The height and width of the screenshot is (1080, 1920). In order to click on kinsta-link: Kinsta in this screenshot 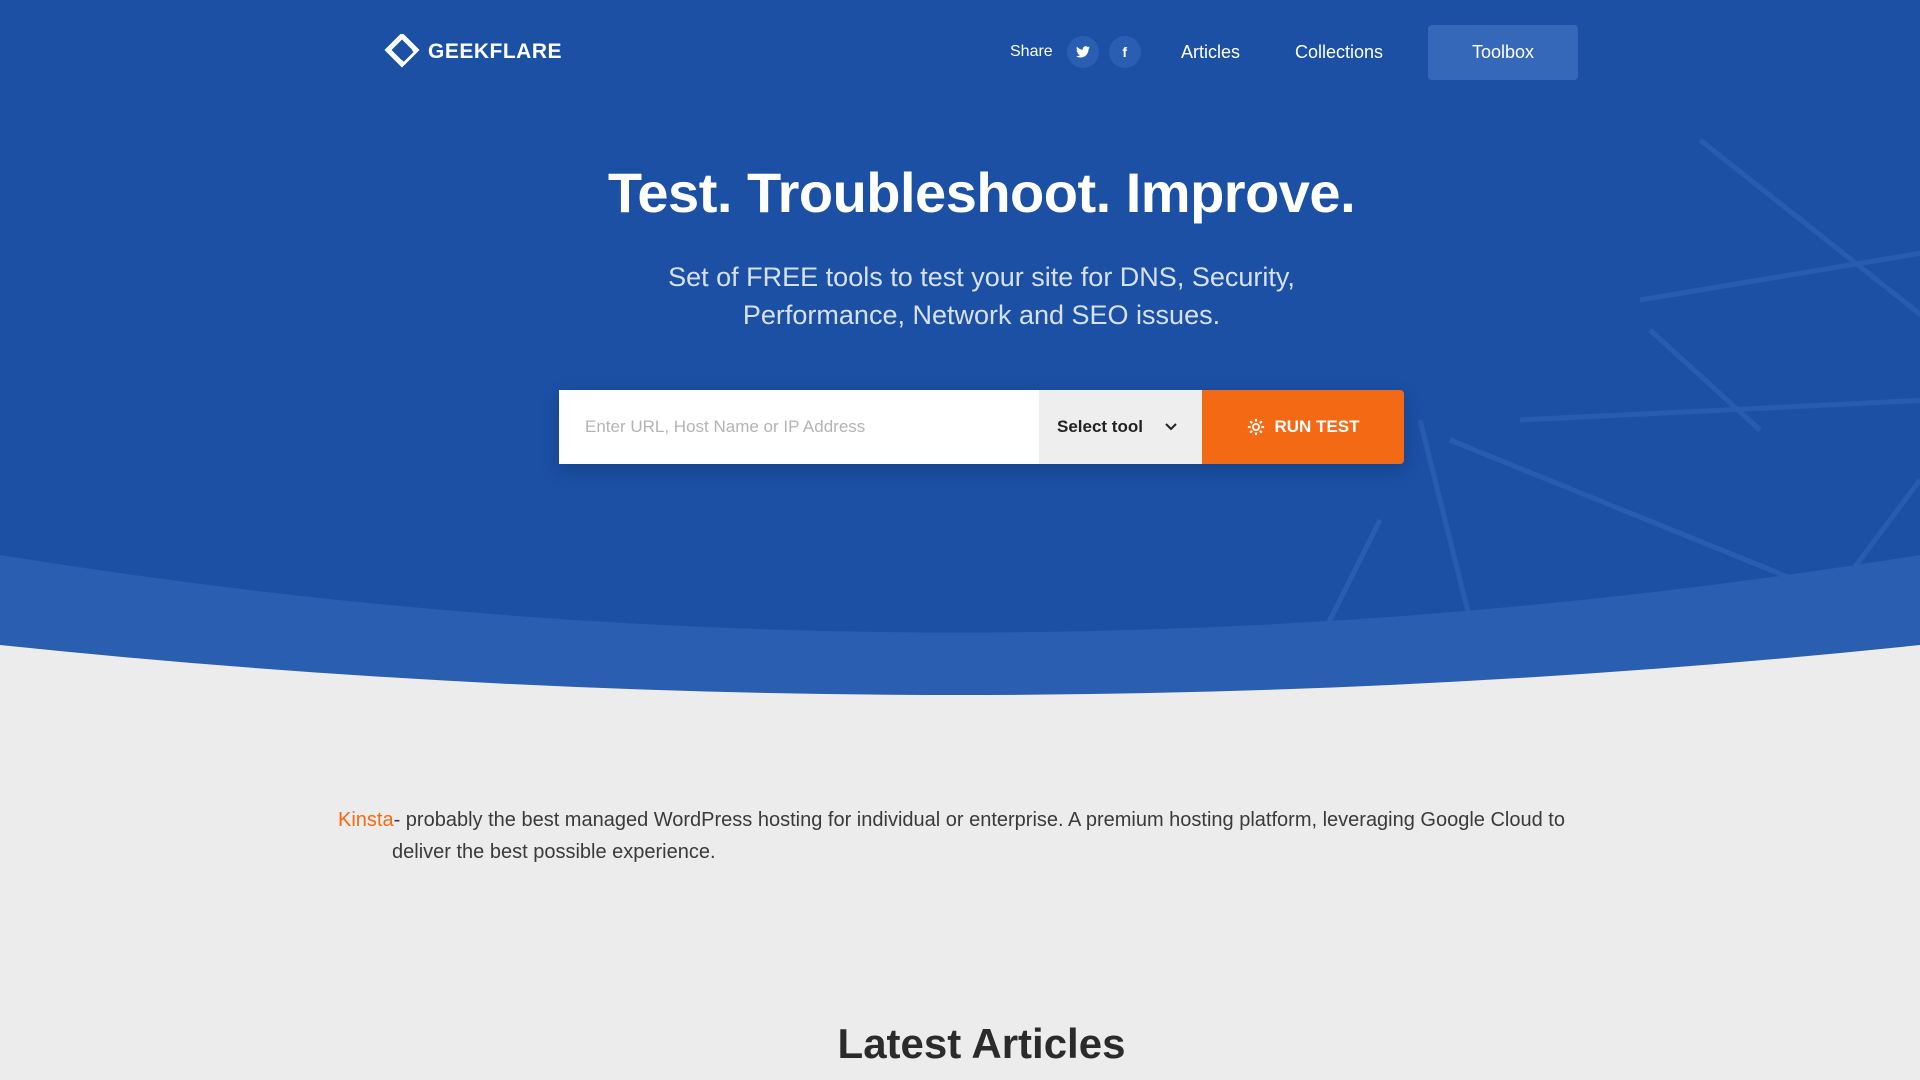, I will do `click(366, 820)`.